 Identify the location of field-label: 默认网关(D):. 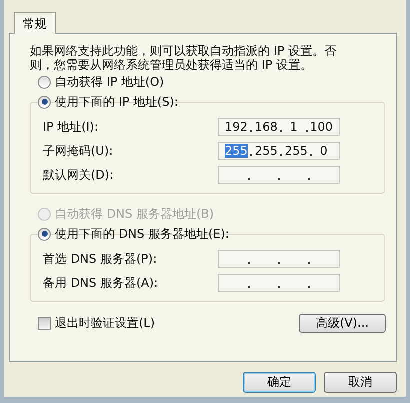
(78, 175).